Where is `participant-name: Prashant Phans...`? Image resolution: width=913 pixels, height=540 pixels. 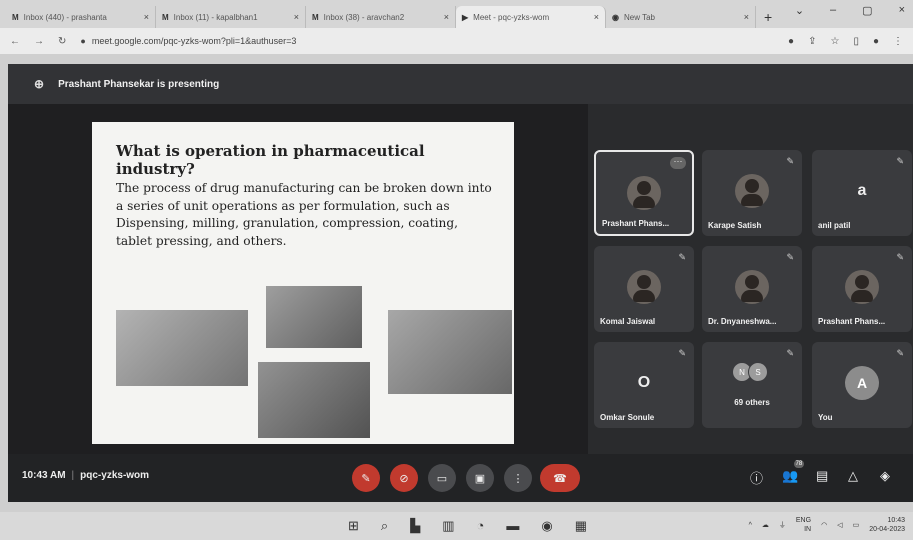 participant-name: Prashant Phans... is located at coordinates (636, 223).